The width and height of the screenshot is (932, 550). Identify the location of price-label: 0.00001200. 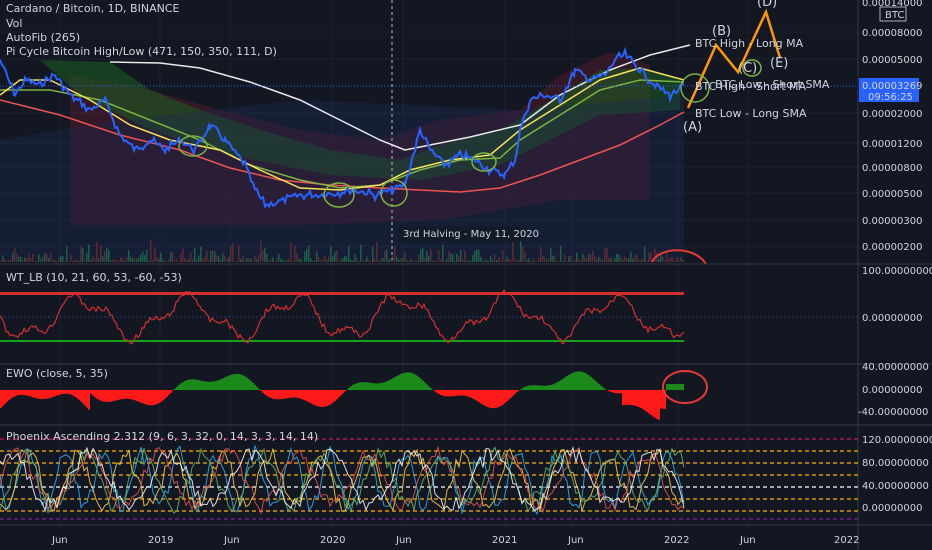
(892, 144).